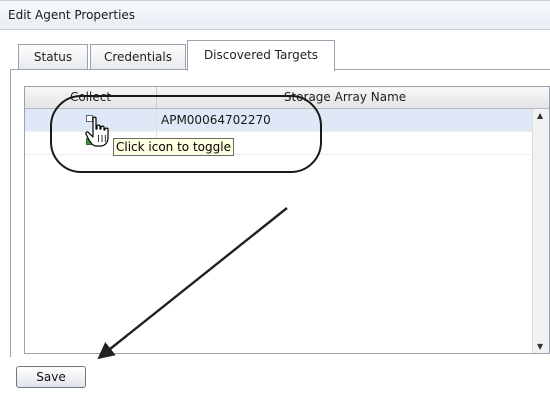 The image size is (550, 398). What do you see at coordinates (345, 98) in the screenshot?
I see `column-header-storage-array-name: Storage Array Name` at bounding box center [345, 98].